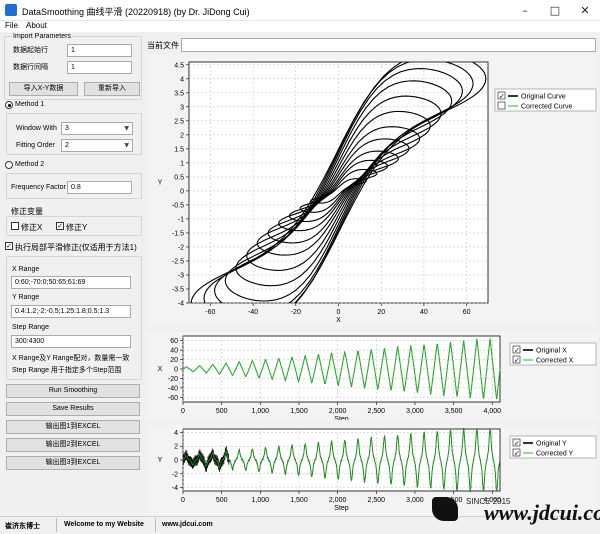  What do you see at coordinates (187, 524) in the screenshot?
I see `status-url: www.jdcui.com` at bounding box center [187, 524].